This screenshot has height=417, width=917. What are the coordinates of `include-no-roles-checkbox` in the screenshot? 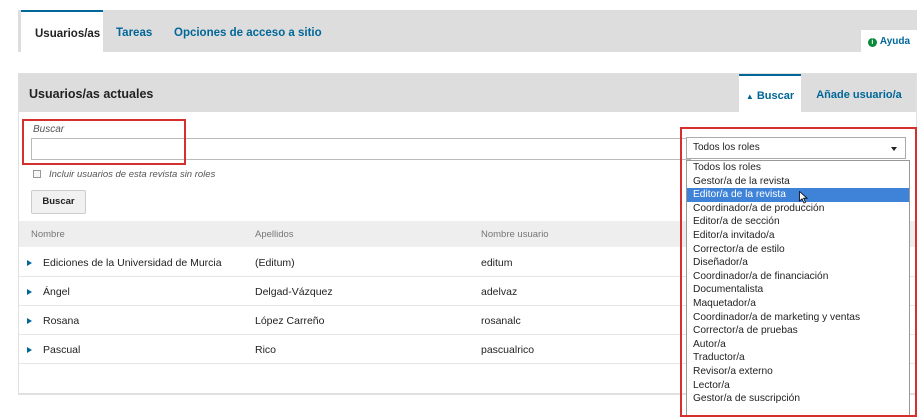 It's located at (37, 174).